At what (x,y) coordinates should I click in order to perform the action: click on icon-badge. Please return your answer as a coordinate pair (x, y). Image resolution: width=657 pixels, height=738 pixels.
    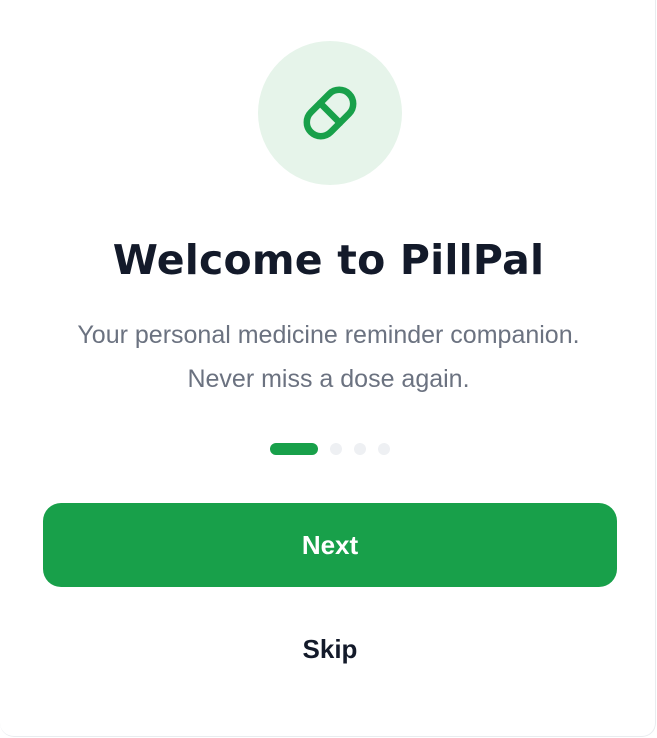
    Looking at the image, I should click on (330, 113).